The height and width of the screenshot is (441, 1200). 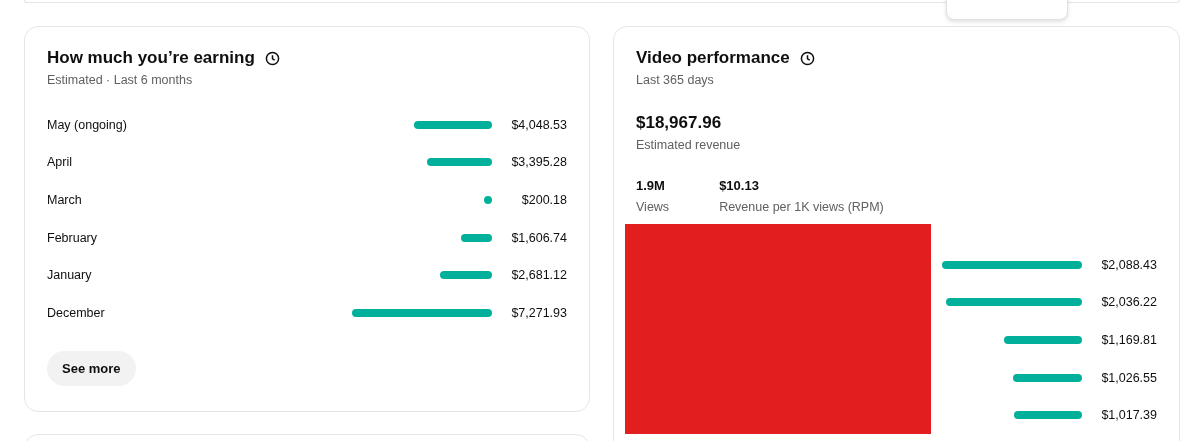 I want to click on video-revenue: $1,169.81, so click(x=1128, y=340).